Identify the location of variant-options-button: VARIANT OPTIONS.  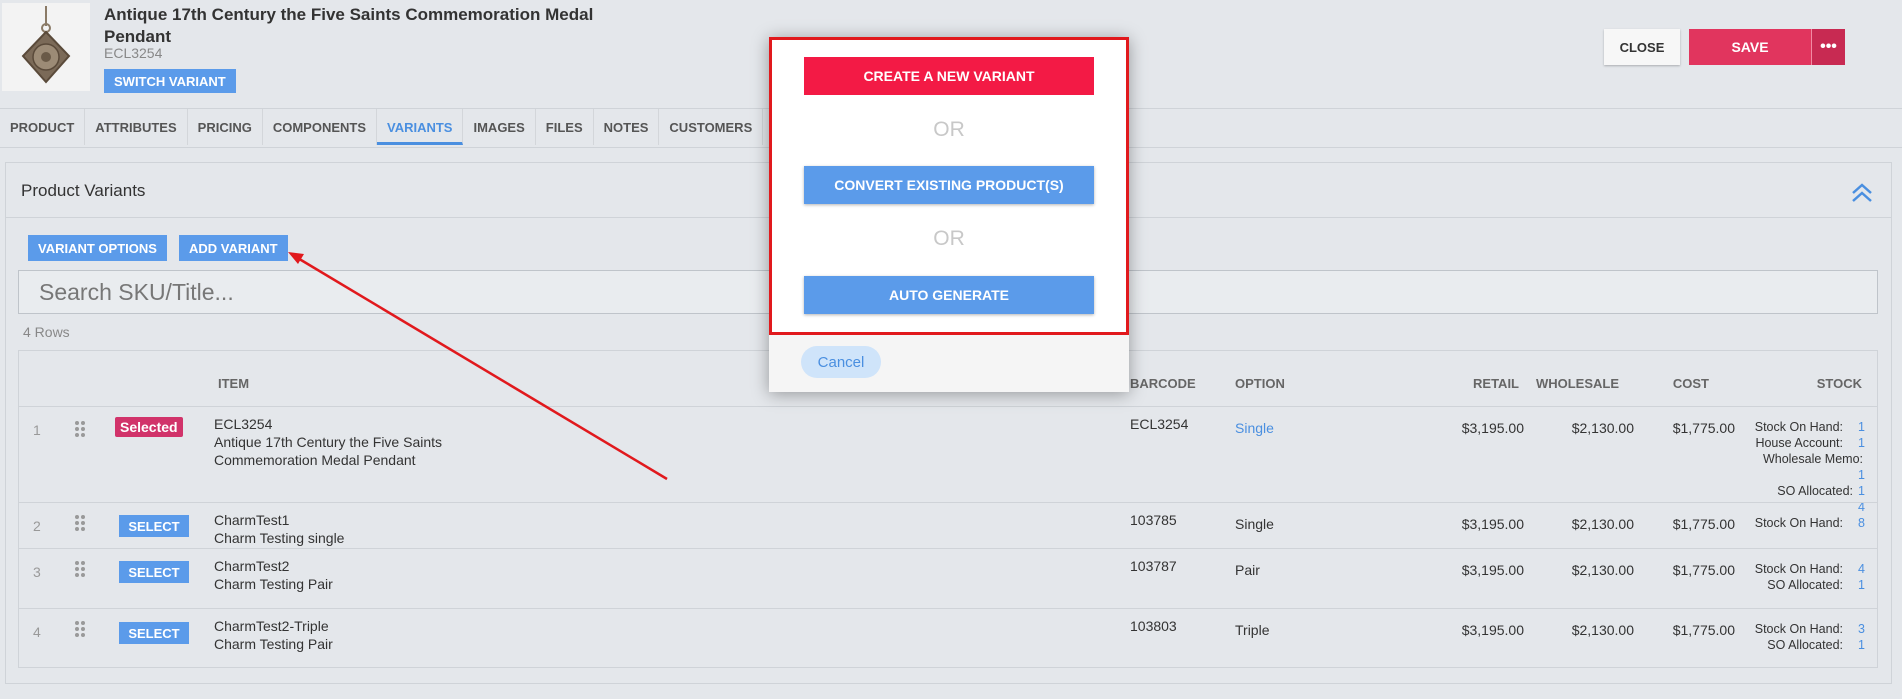
(97, 248).